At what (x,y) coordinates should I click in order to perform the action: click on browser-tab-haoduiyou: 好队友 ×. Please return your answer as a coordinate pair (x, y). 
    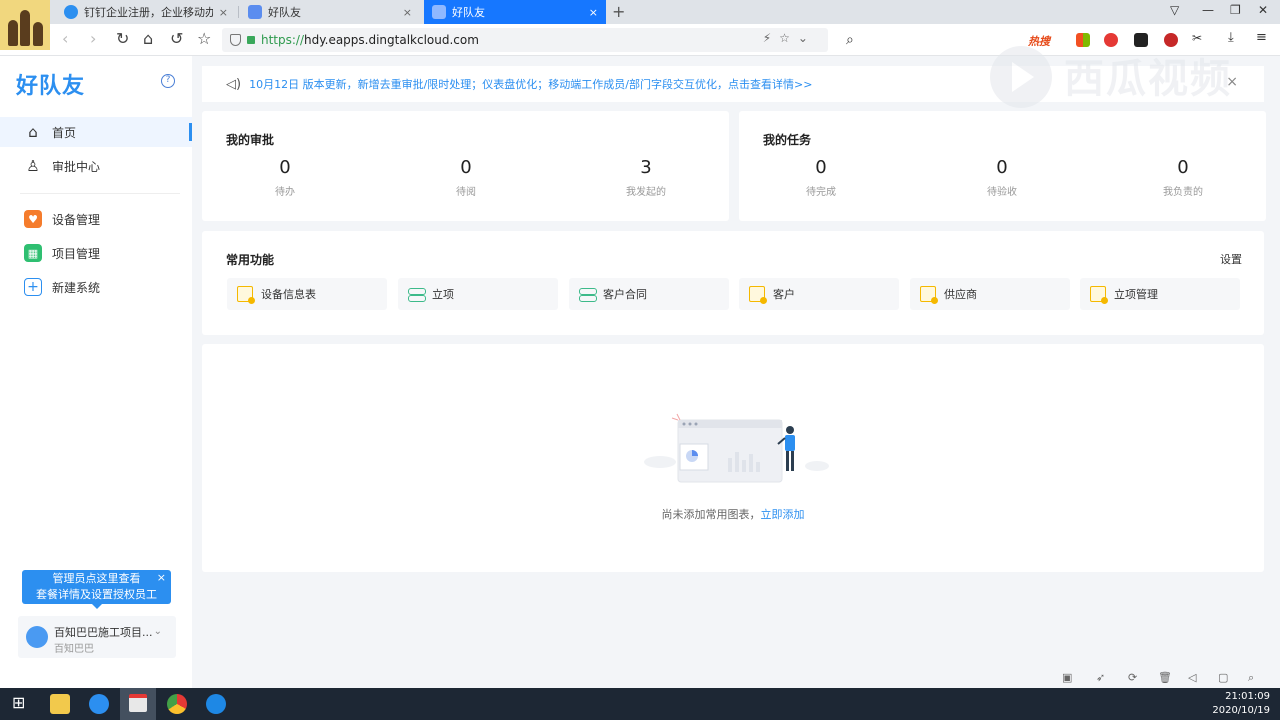
    Looking at the image, I should click on (330, 12).